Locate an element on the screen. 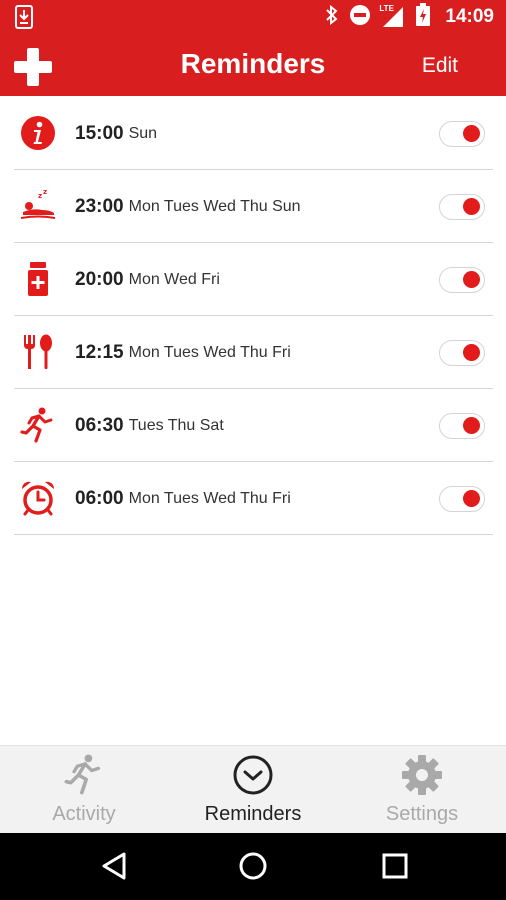 The width and height of the screenshot is (506, 900). edit-button: Edit is located at coordinates (440, 66).